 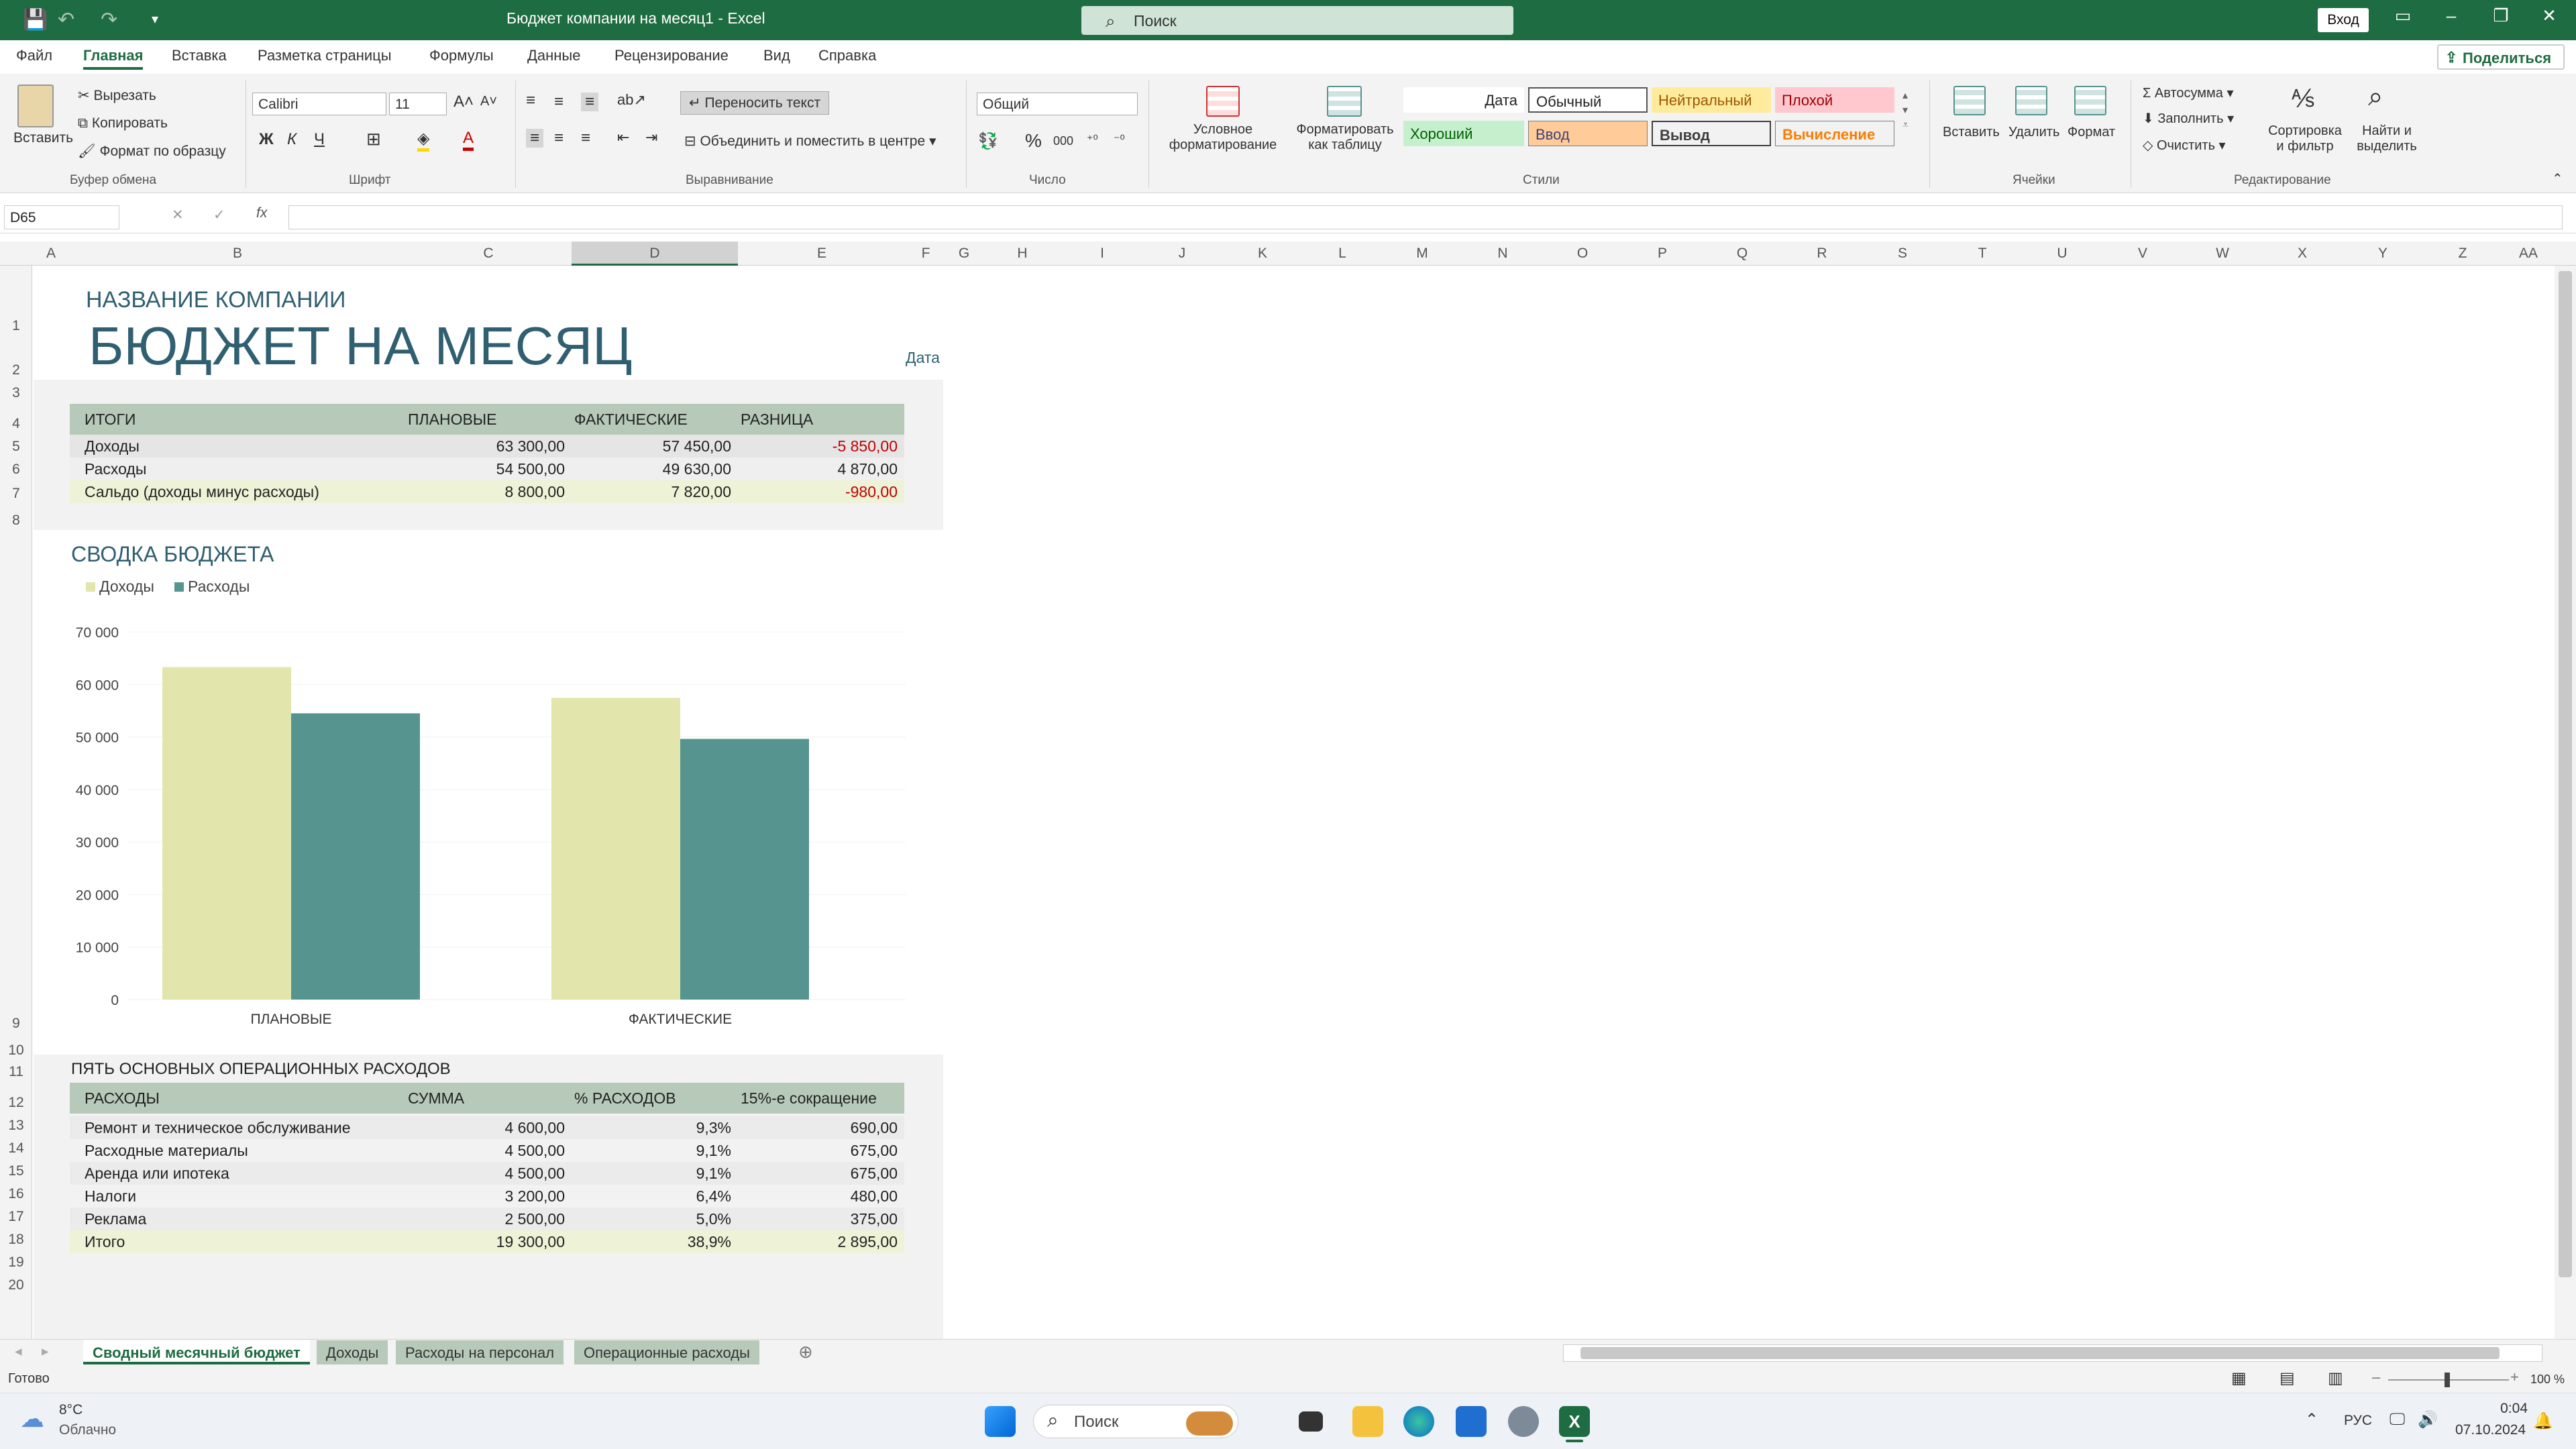 I want to click on summary-header-cell: РАЗНИЦА, so click(x=777, y=420).